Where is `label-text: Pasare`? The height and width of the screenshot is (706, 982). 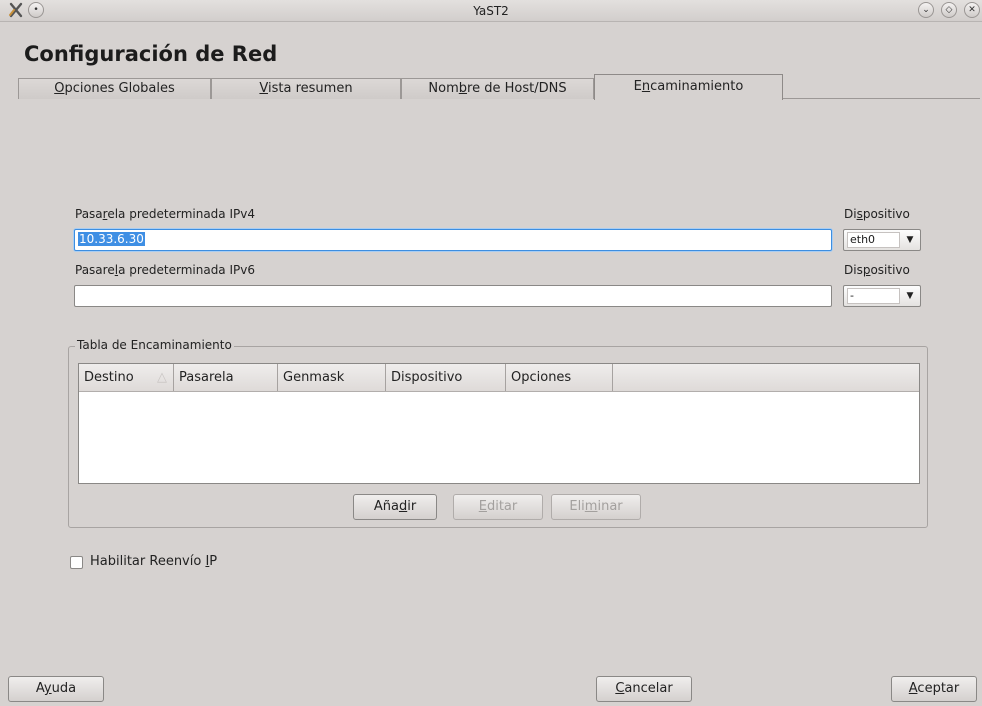
label-text: Pasare is located at coordinates (95, 270).